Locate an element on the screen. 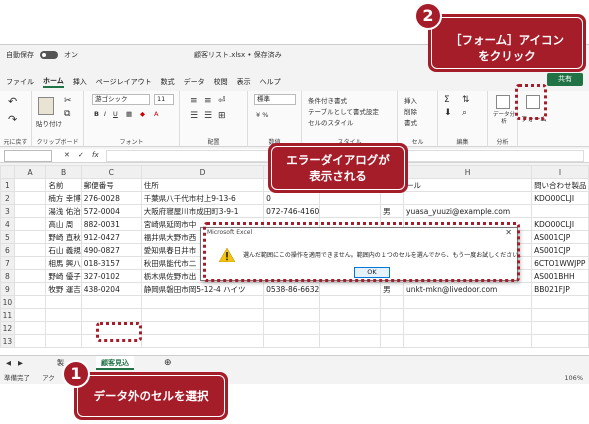 The width and height of the screenshot is (589, 424). row-header: 4 is located at coordinates (7, 224).